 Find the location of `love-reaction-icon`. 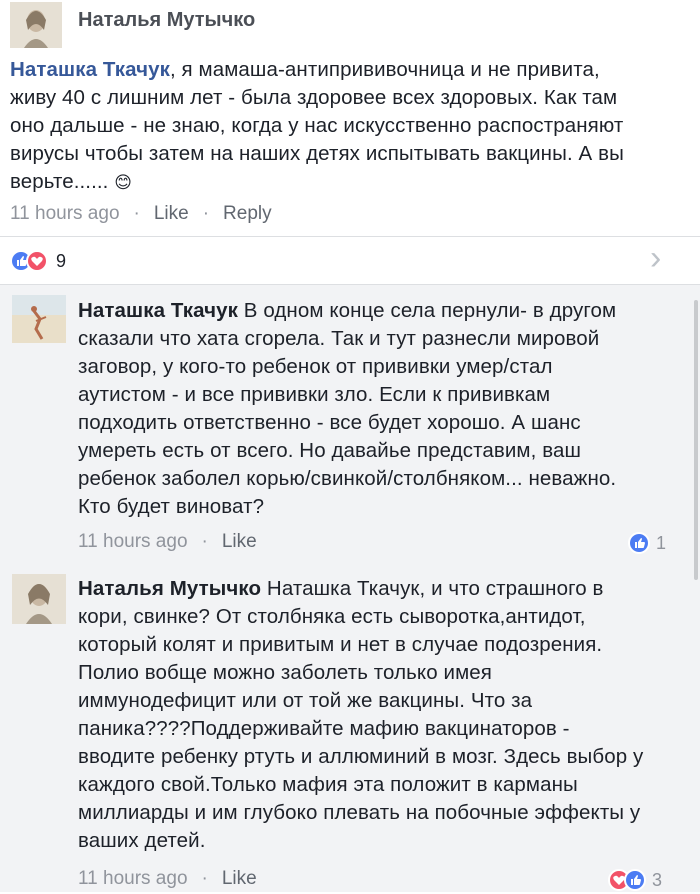

love-reaction-icon is located at coordinates (37, 261).